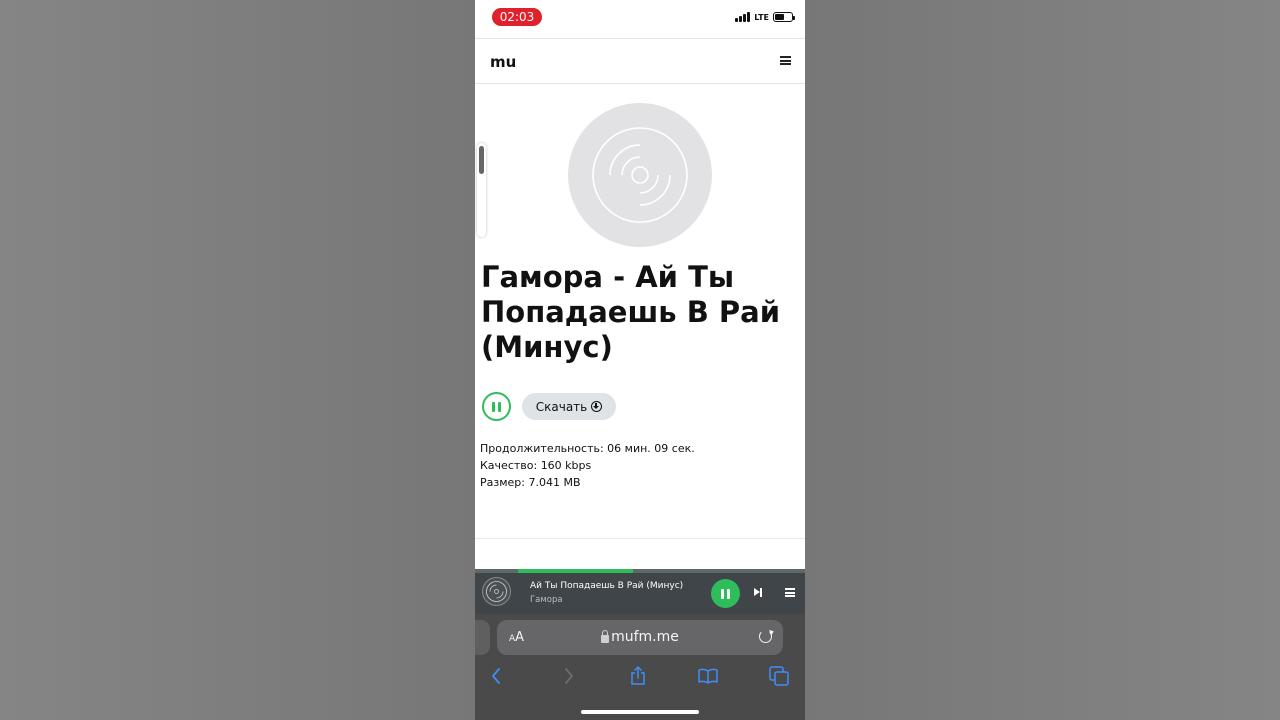  I want to click on pause-button, so click(496, 406).